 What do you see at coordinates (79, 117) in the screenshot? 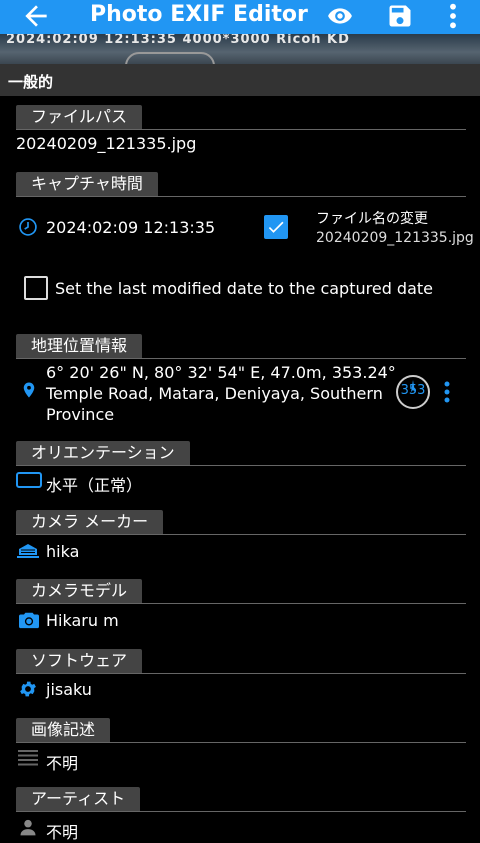
I see `file-path-header: ファイルパス` at bounding box center [79, 117].